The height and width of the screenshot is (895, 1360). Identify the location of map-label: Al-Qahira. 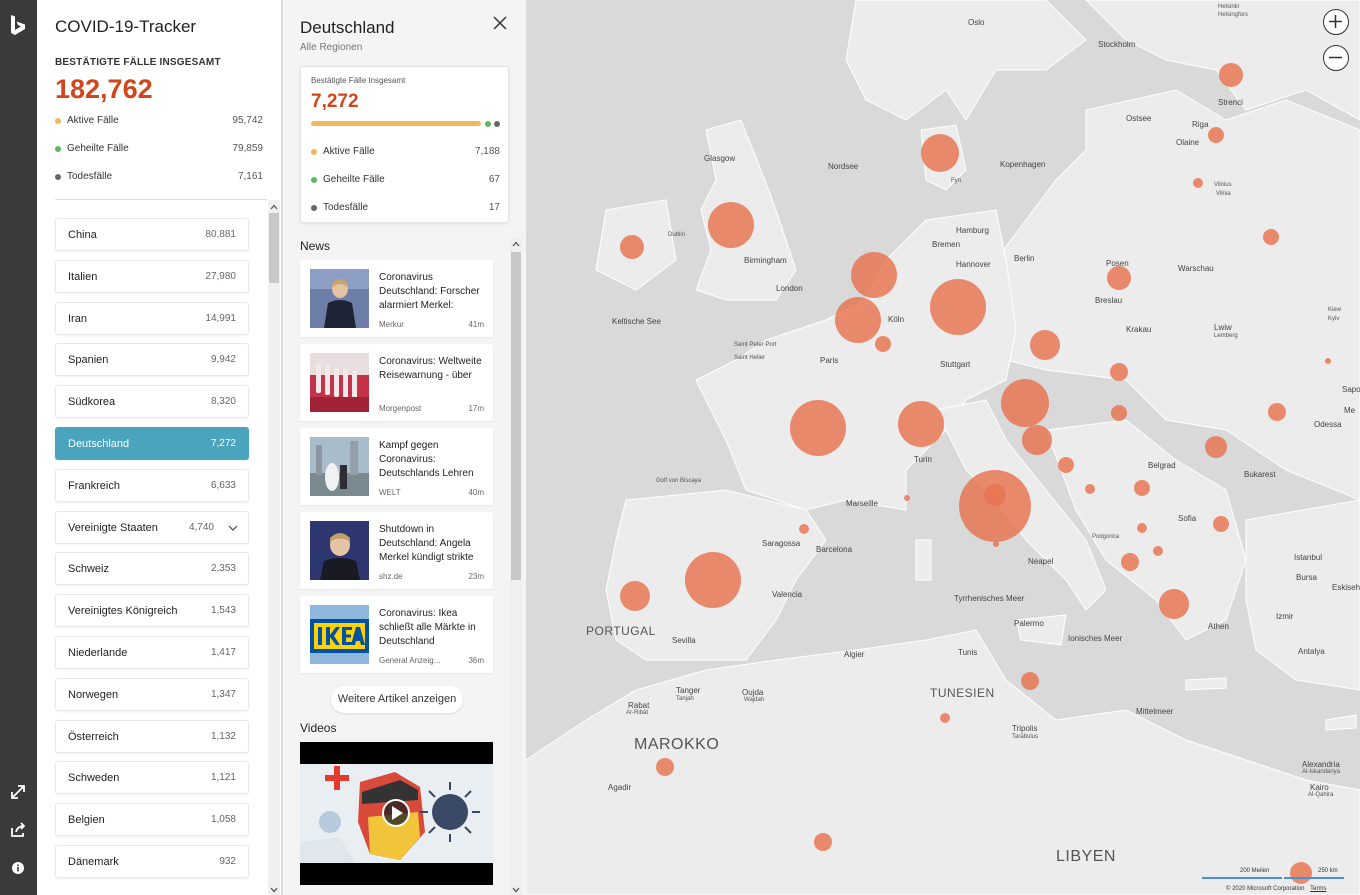
(1321, 795).